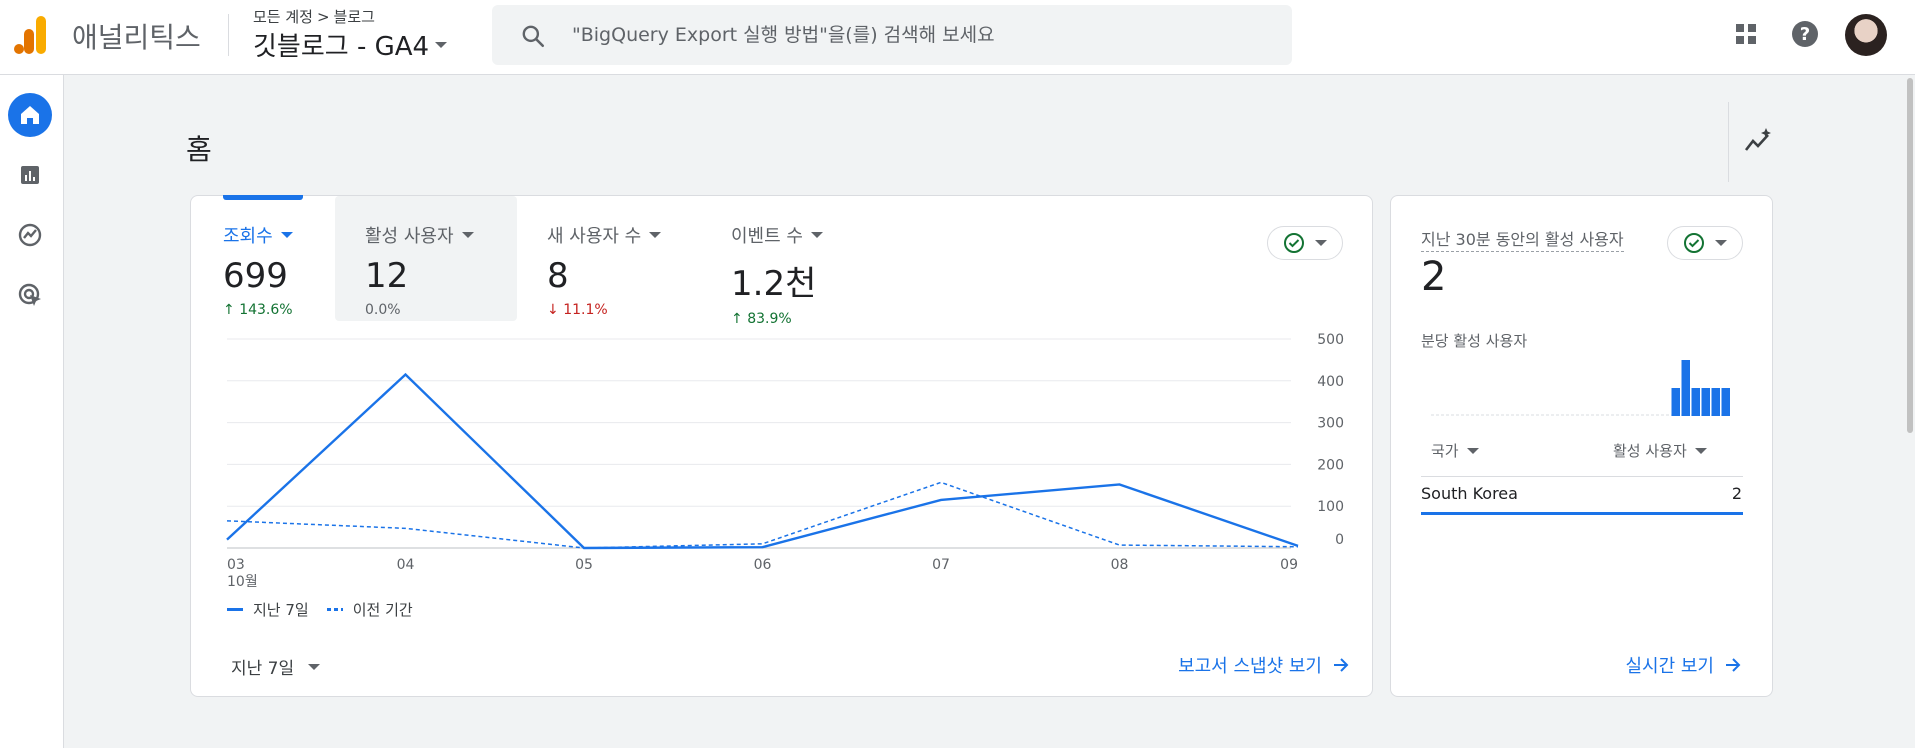  What do you see at coordinates (1758, 142) in the screenshot?
I see `insights-icon` at bounding box center [1758, 142].